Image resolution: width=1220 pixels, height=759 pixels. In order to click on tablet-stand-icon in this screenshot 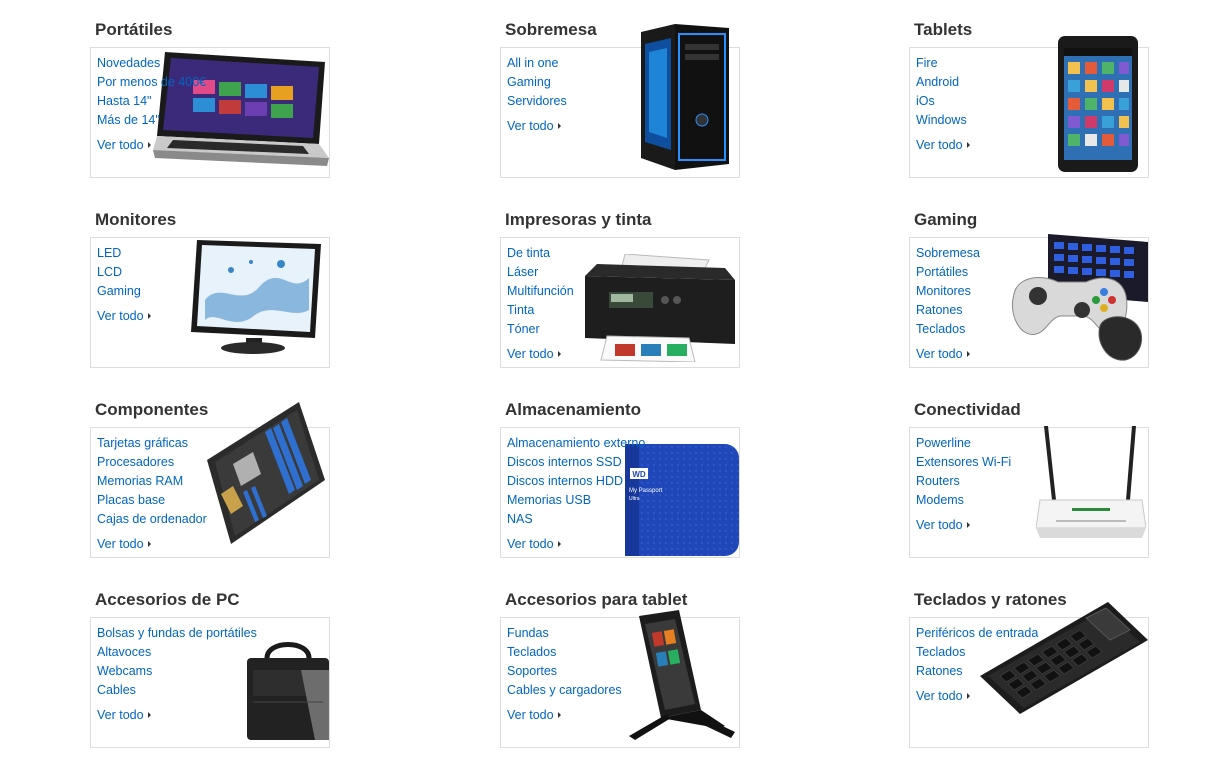, I will do `click(681, 678)`.